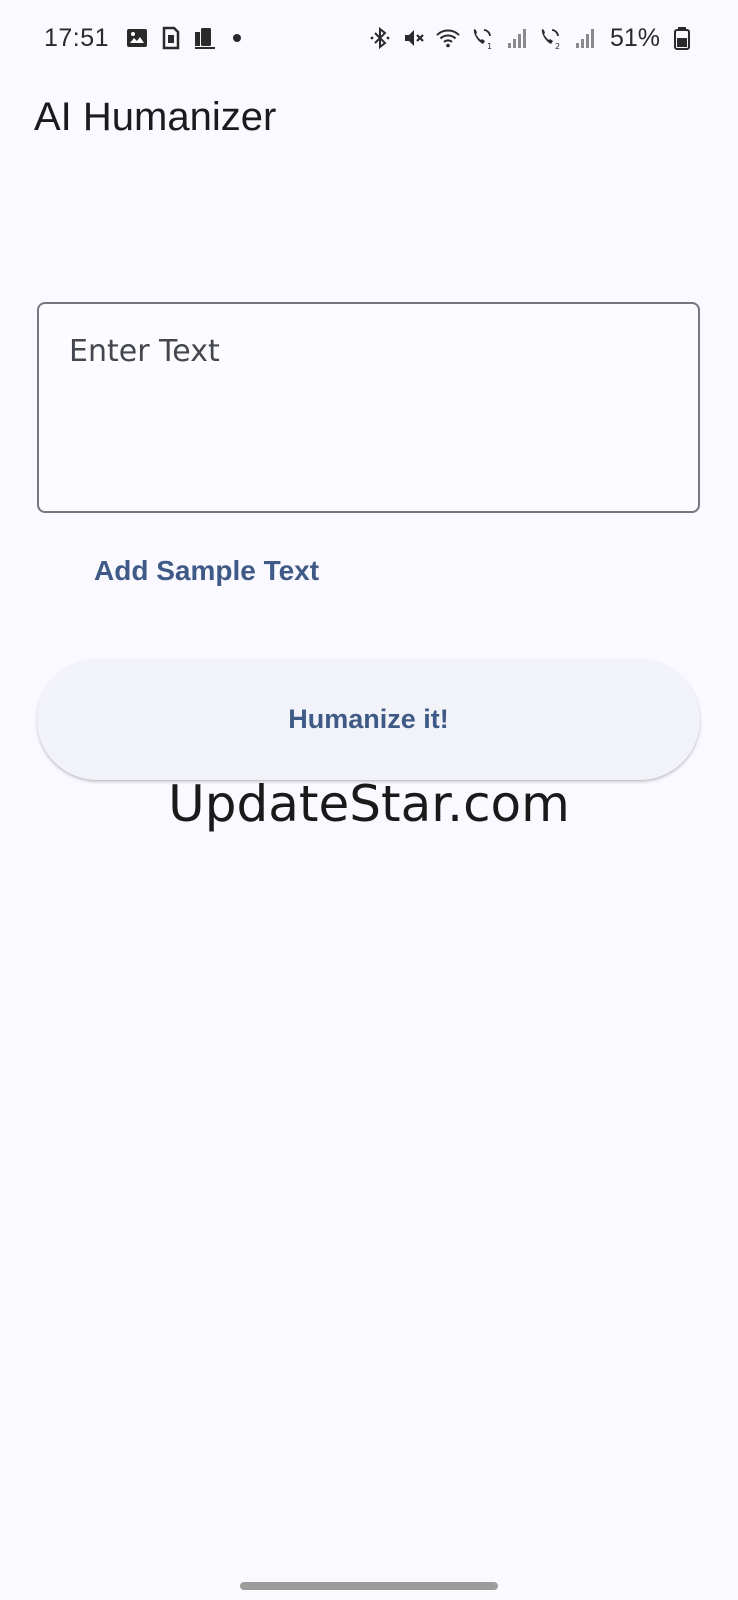  I want to click on status-right: 1 2 51%, so click(531, 38).